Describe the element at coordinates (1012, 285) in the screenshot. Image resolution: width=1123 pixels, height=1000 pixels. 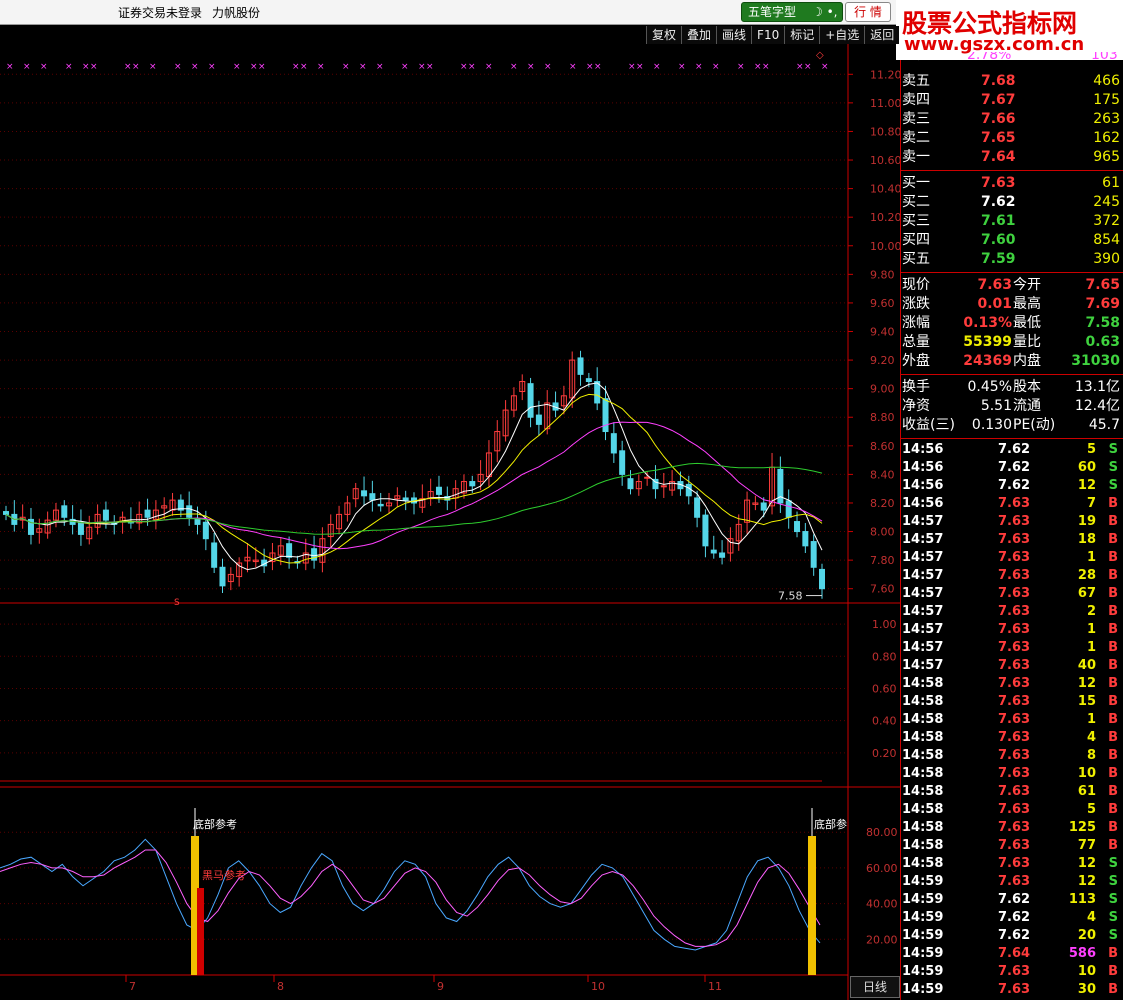
I see `stat-row: 现价 7.63 今开 7.65` at that location.